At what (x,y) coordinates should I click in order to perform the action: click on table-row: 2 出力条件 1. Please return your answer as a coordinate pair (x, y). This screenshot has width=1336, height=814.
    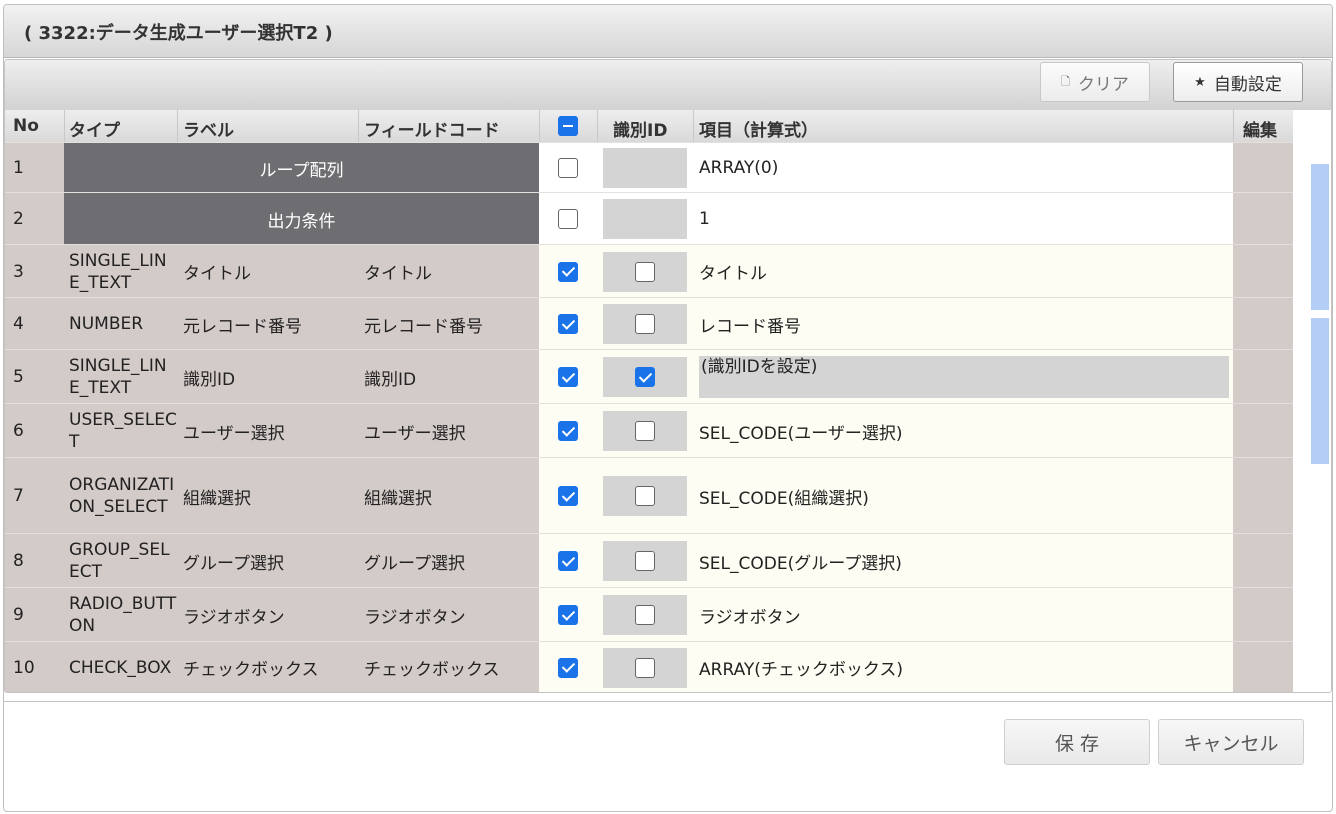
    Looking at the image, I should click on (649, 218).